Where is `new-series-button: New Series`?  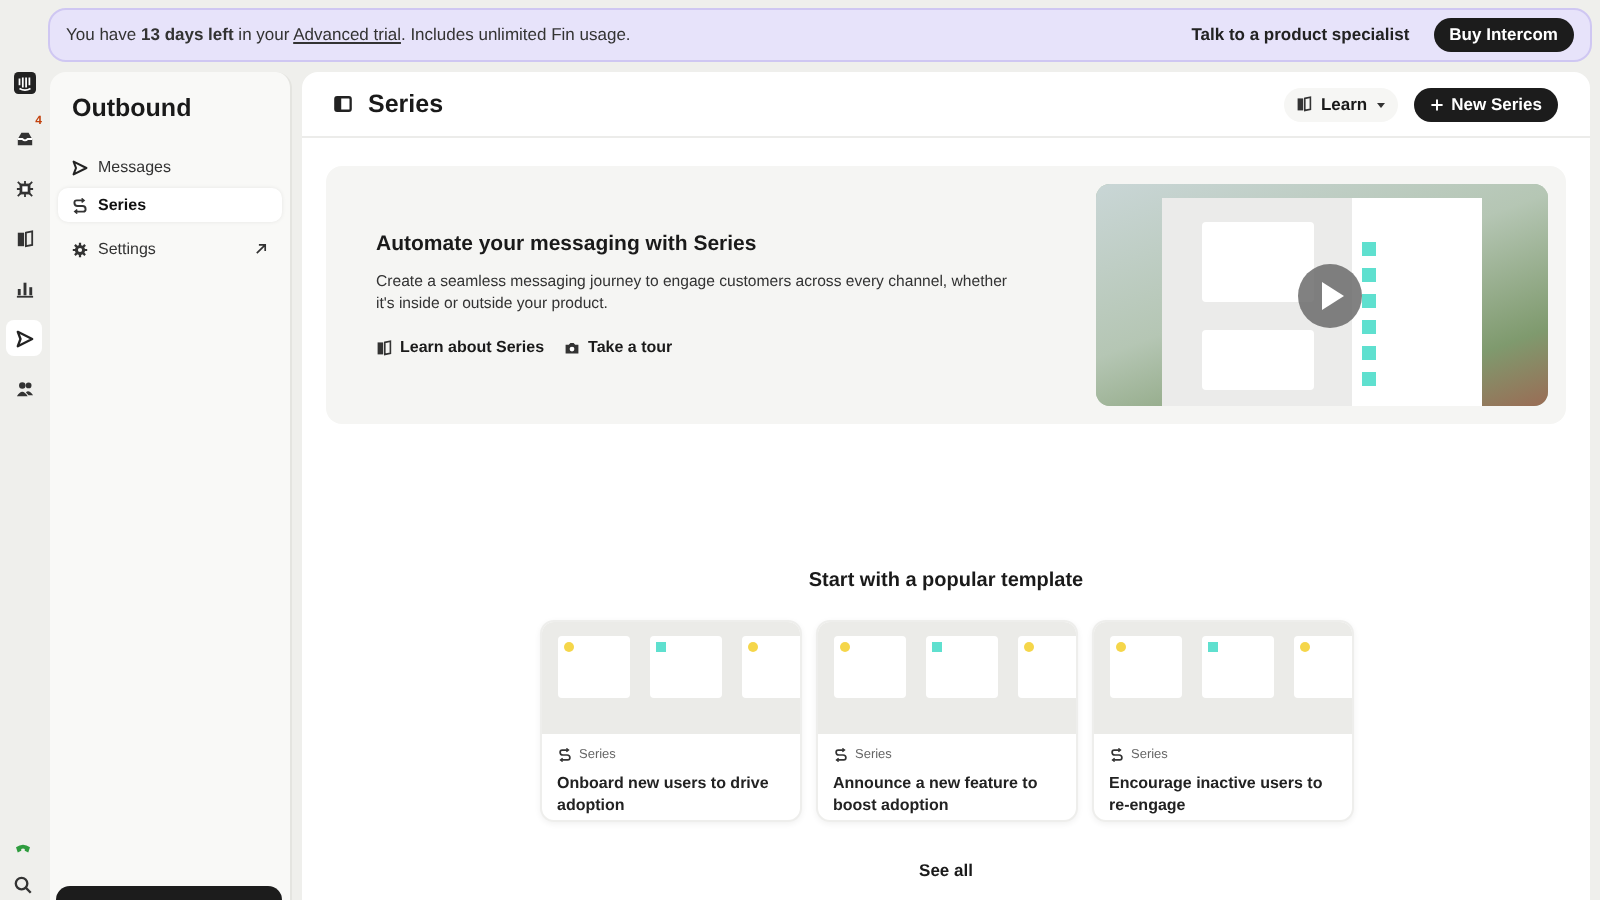 new-series-button: New Series is located at coordinates (1485, 104).